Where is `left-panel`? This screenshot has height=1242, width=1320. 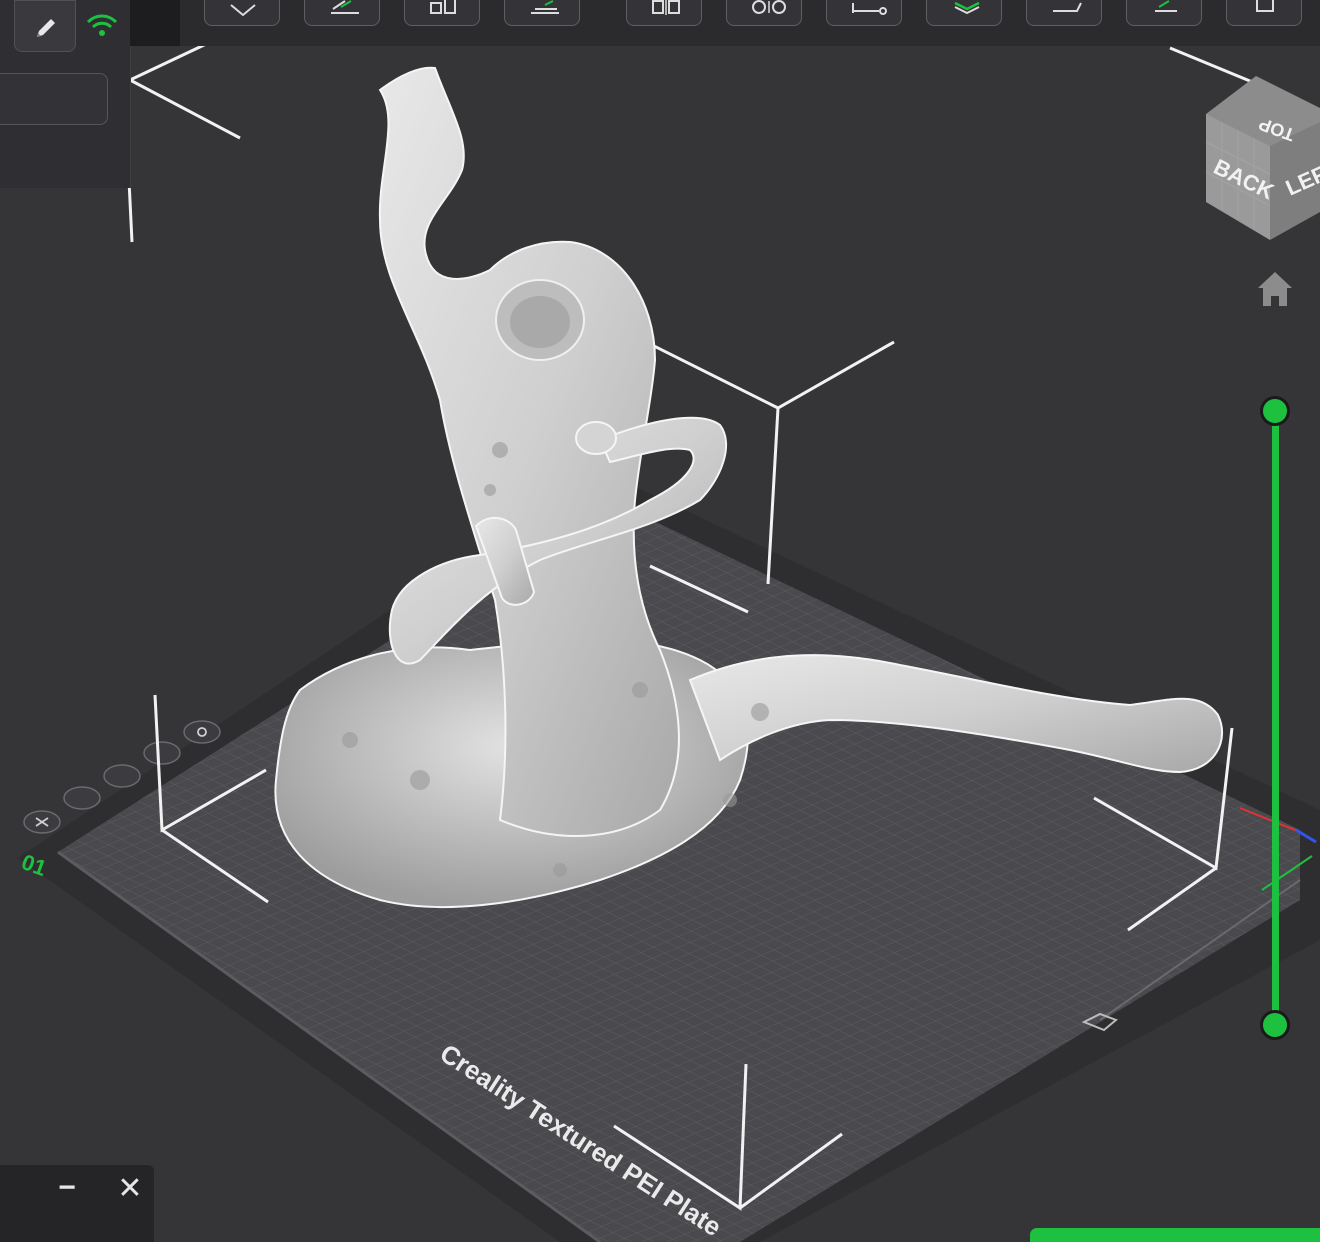 left-panel is located at coordinates (65, 94).